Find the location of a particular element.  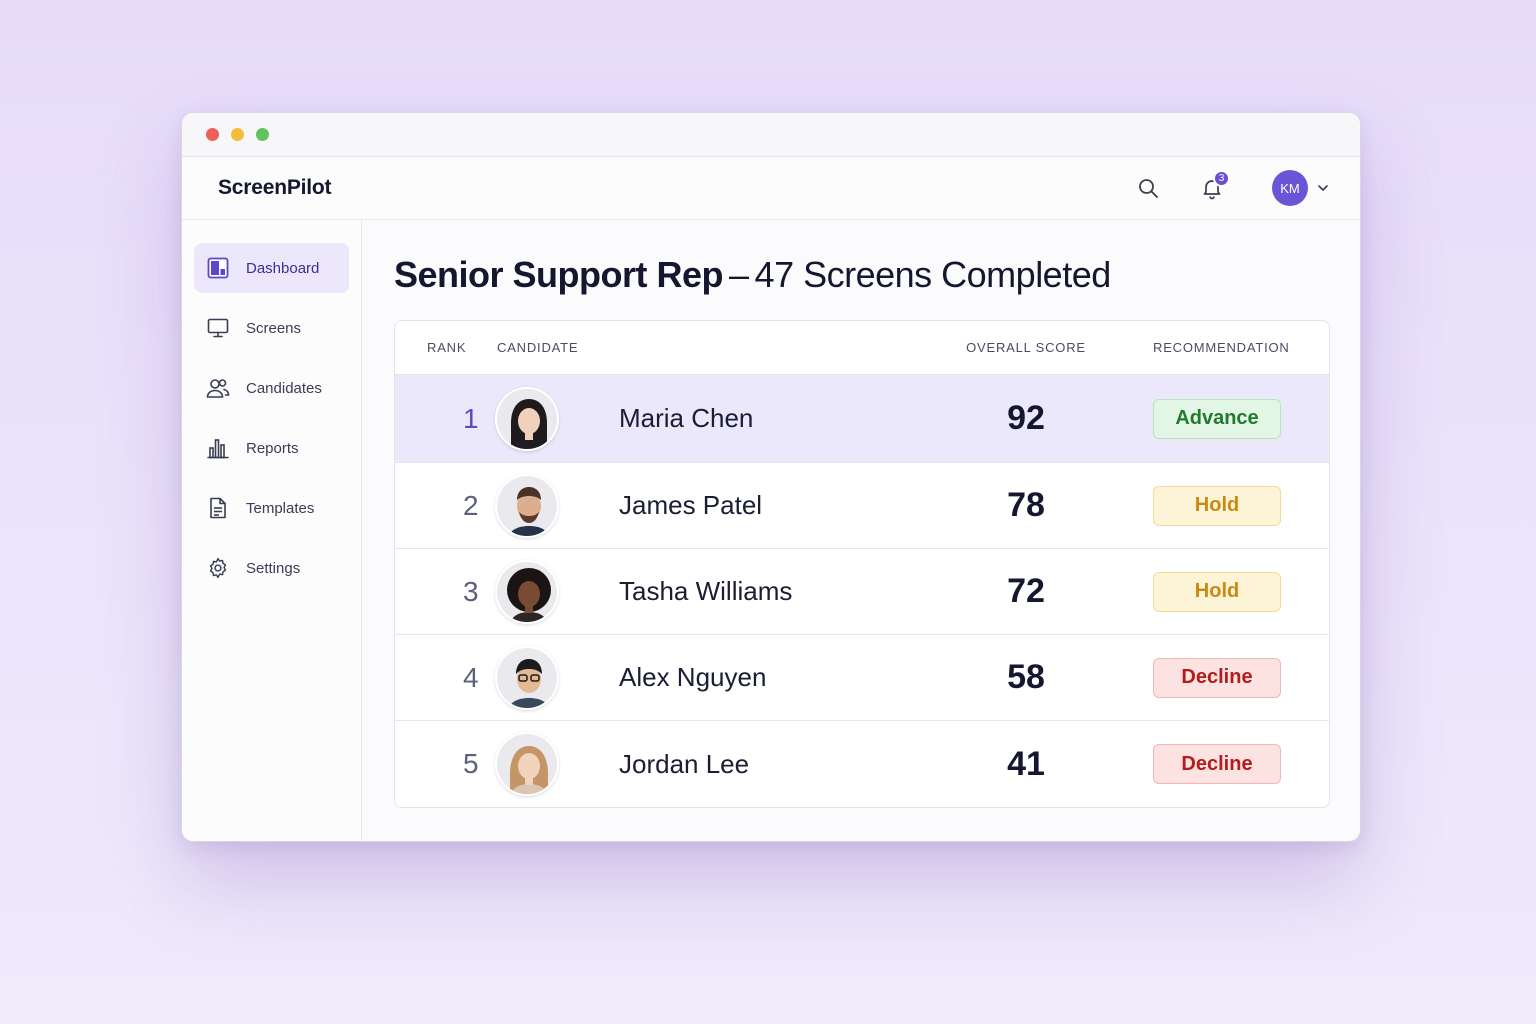

maximize-window-button is located at coordinates (262, 134).